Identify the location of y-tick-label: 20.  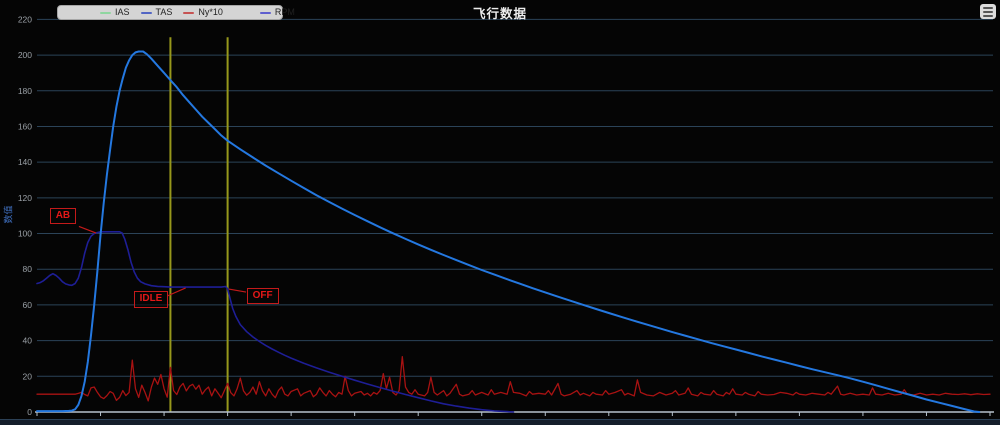
(28, 376).